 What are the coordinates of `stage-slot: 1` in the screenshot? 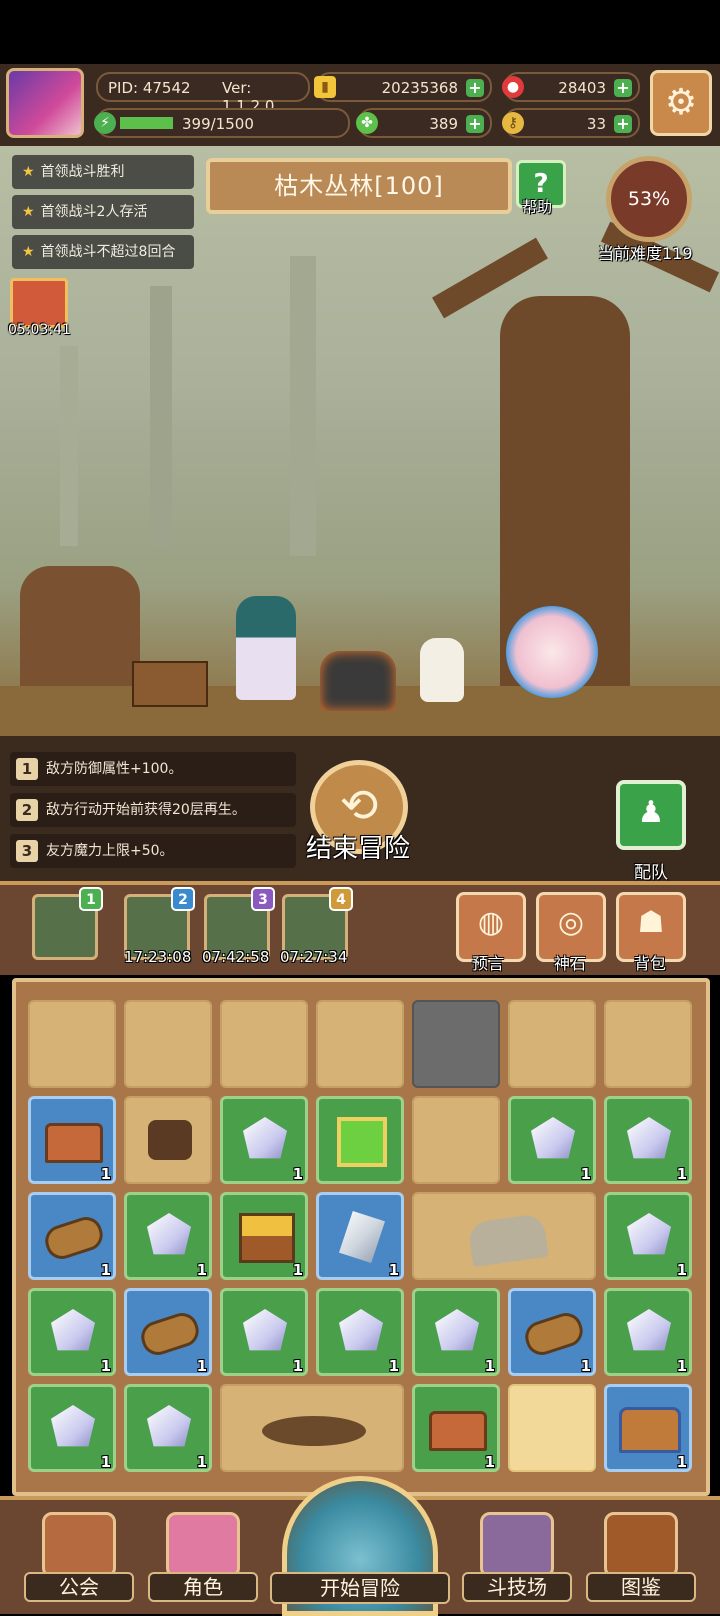 It's located at (67, 923).